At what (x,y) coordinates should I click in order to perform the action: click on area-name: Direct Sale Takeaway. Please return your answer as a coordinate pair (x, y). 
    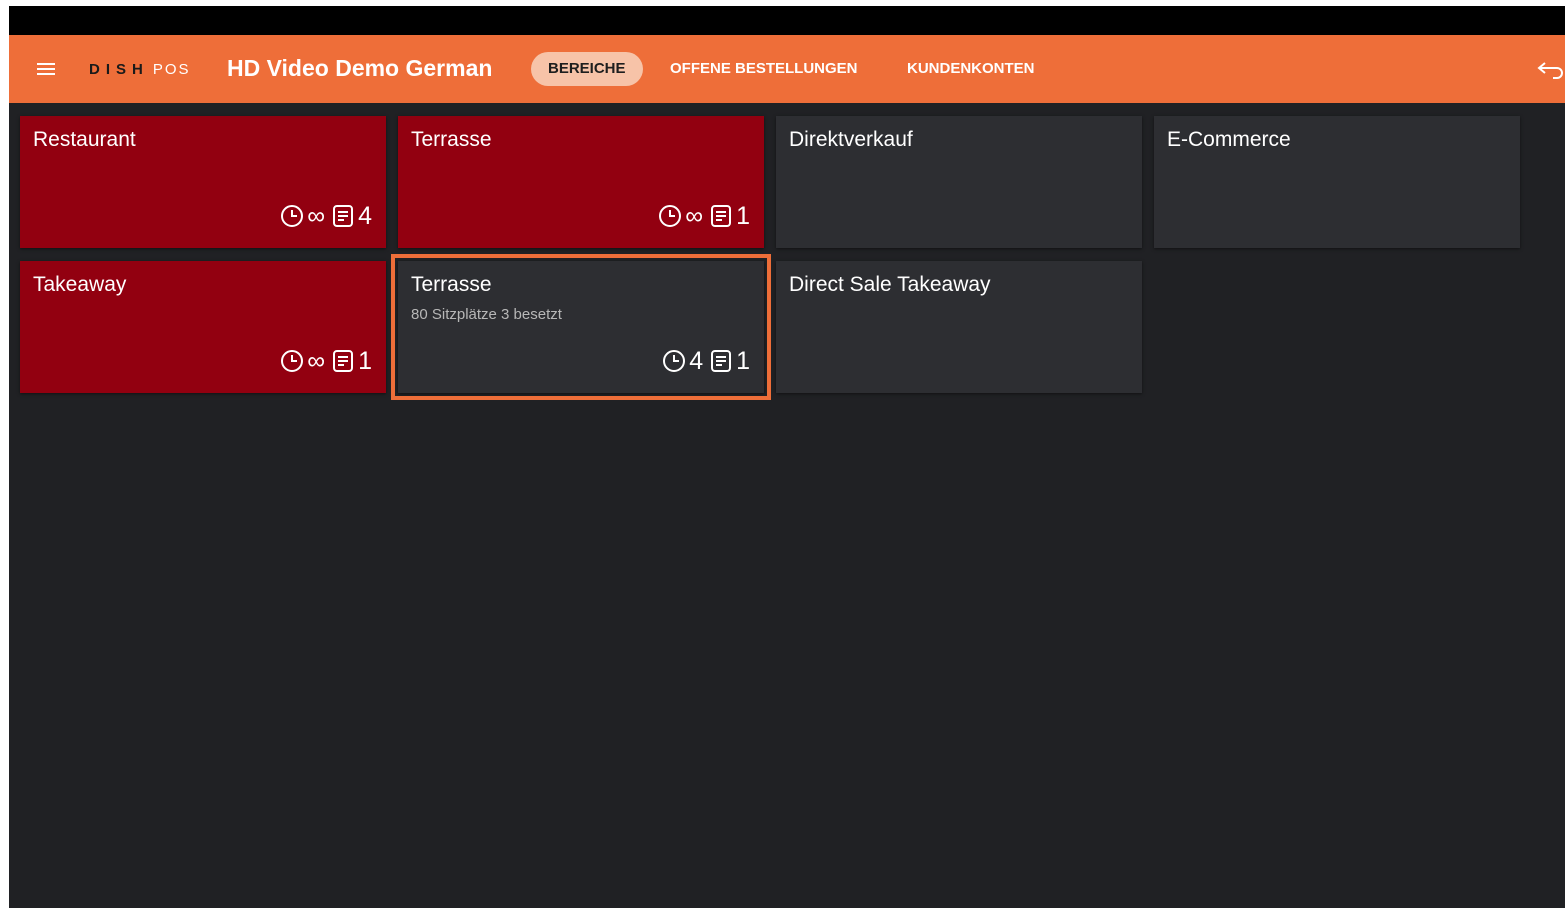
    Looking at the image, I should click on (890, 284).